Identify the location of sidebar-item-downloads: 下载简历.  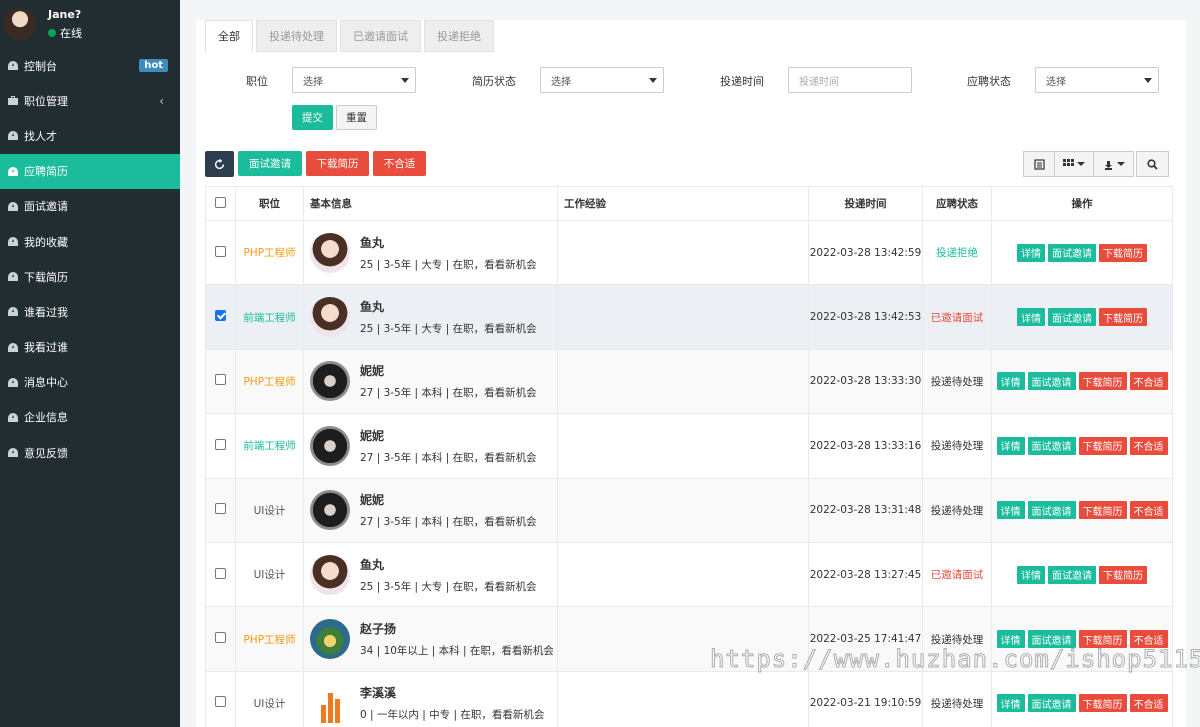
(90, 276).